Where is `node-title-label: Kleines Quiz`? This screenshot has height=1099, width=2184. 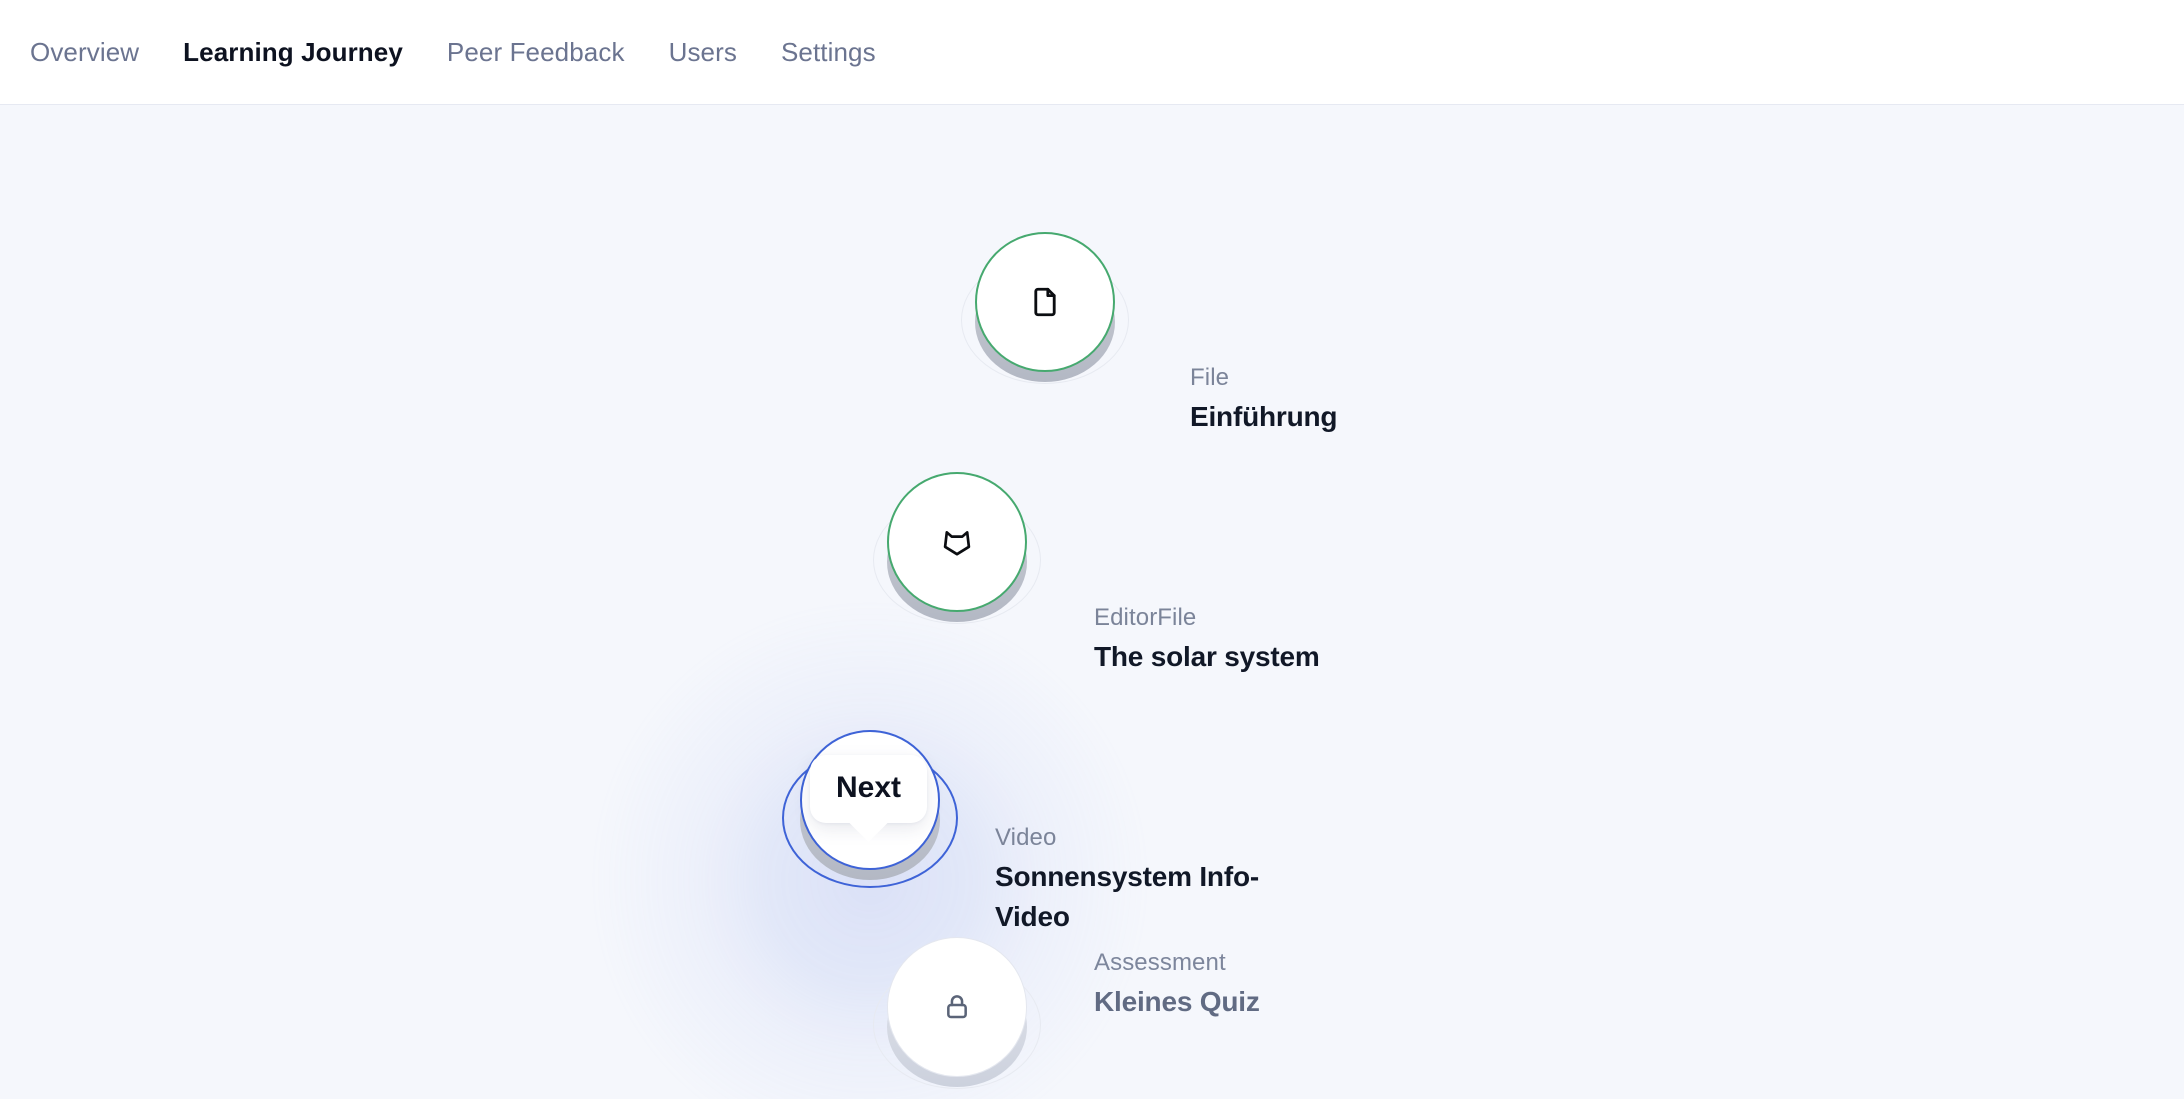 node-title-label: Kleines Quiz is located at coordinates (1177, 1001).